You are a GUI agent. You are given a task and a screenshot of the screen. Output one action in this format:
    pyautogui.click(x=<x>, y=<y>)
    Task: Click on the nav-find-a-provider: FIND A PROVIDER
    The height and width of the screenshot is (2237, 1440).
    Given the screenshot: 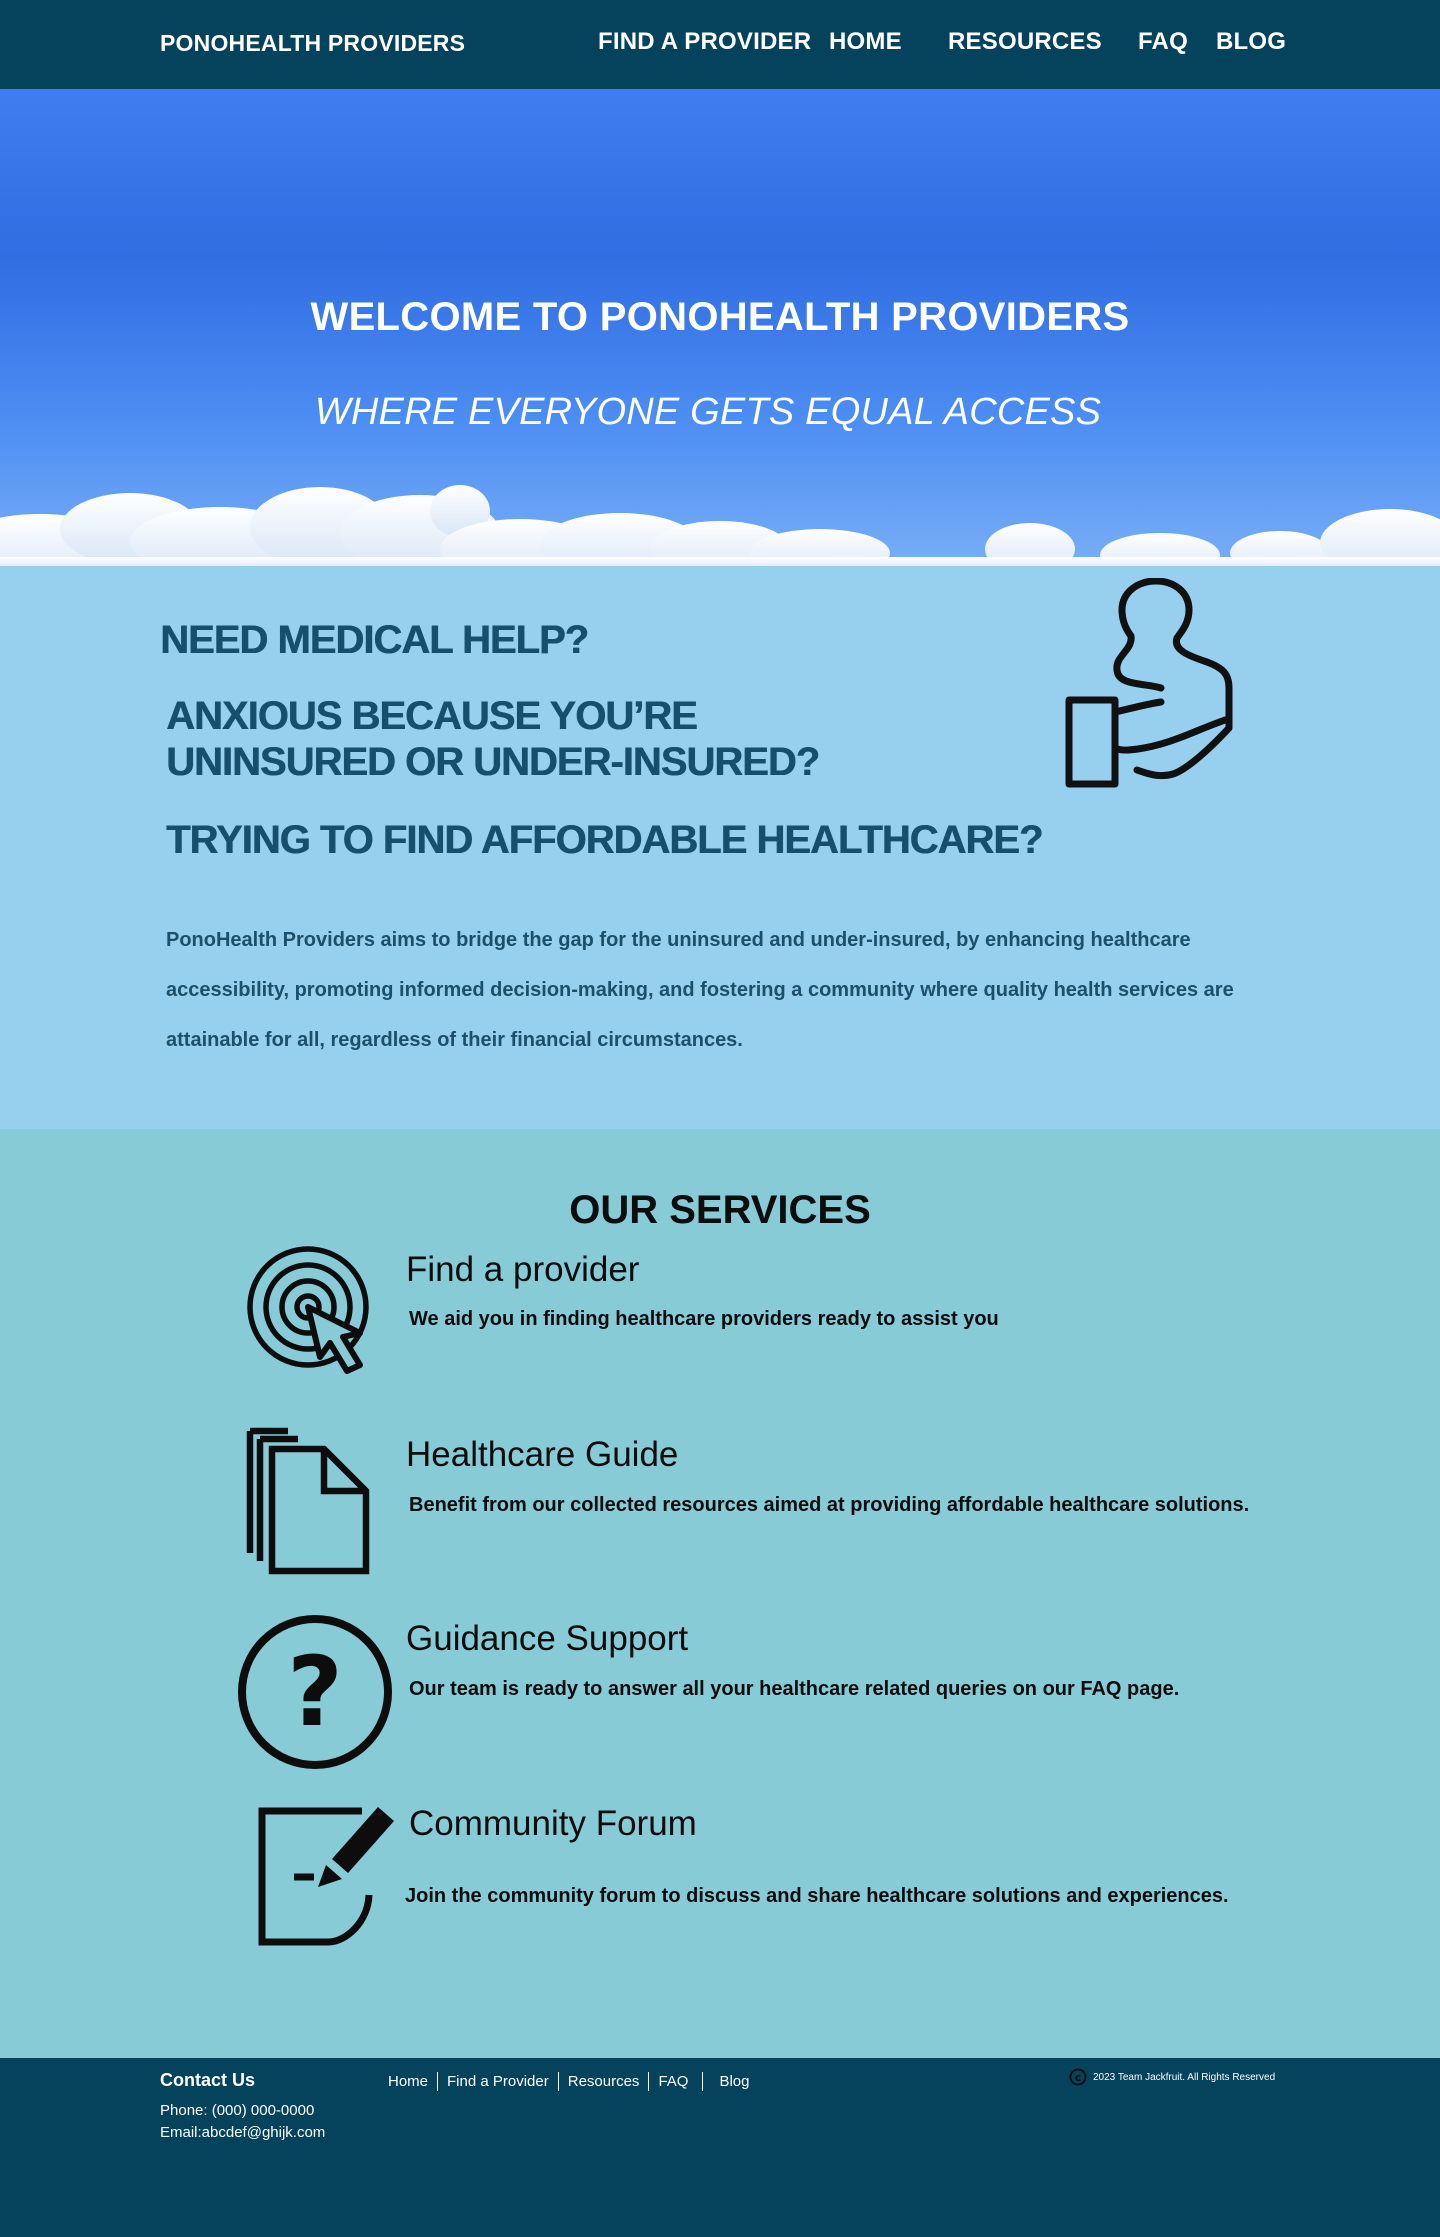 What is the action you would take?
    pyautogui.click(x=704, y=42)
    